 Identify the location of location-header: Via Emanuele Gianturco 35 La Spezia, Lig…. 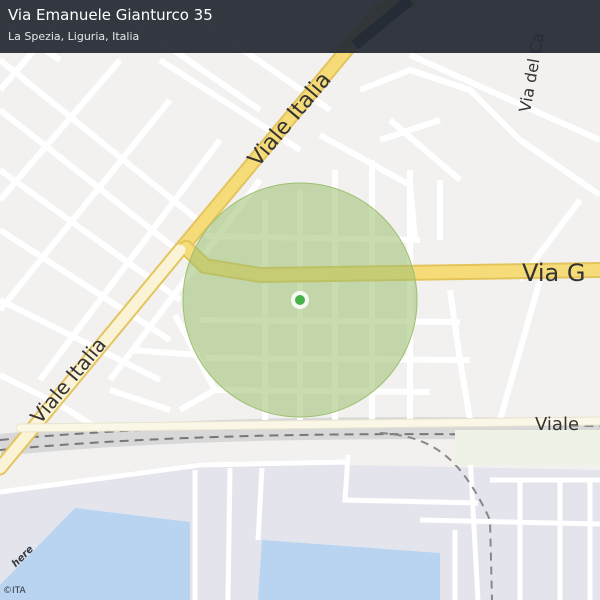
(300, 26).